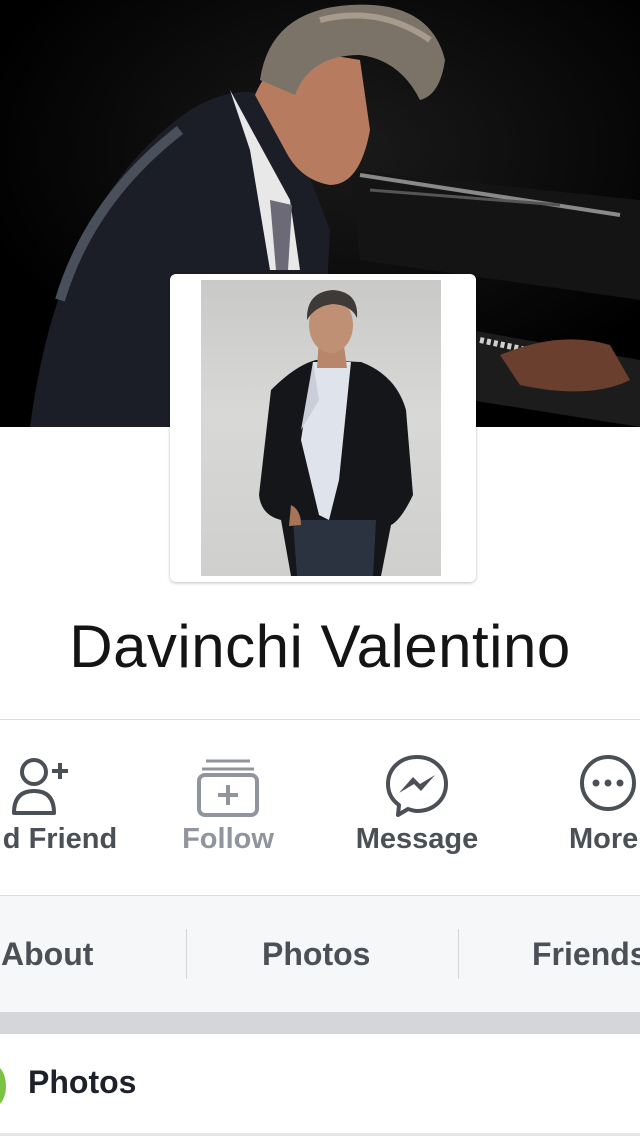 The width and height of the screenshot is (640, 1136). I want to click on photos-section-title: Photos, so click(82, 1082).